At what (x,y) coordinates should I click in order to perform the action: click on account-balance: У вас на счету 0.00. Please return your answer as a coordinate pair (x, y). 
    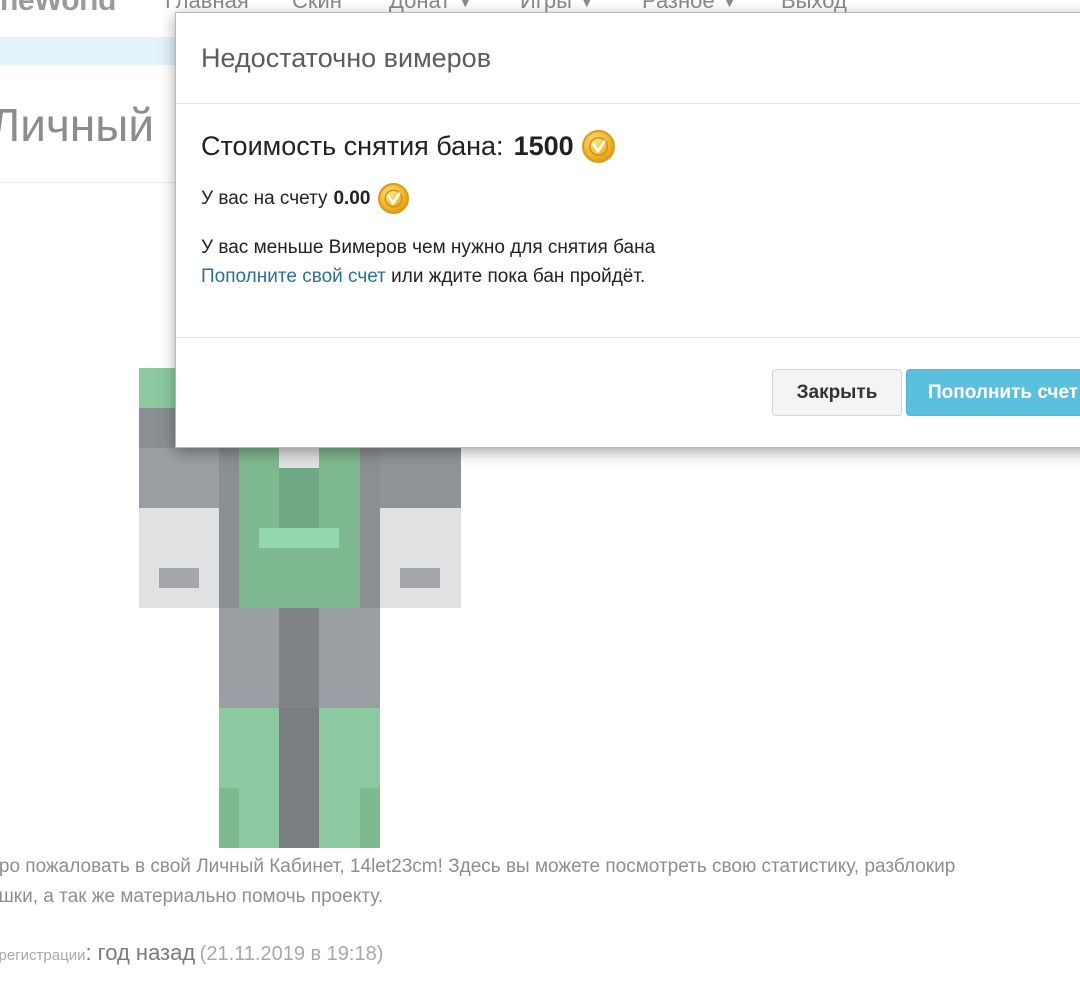
    Looking at the image, I should click on (305, 198).